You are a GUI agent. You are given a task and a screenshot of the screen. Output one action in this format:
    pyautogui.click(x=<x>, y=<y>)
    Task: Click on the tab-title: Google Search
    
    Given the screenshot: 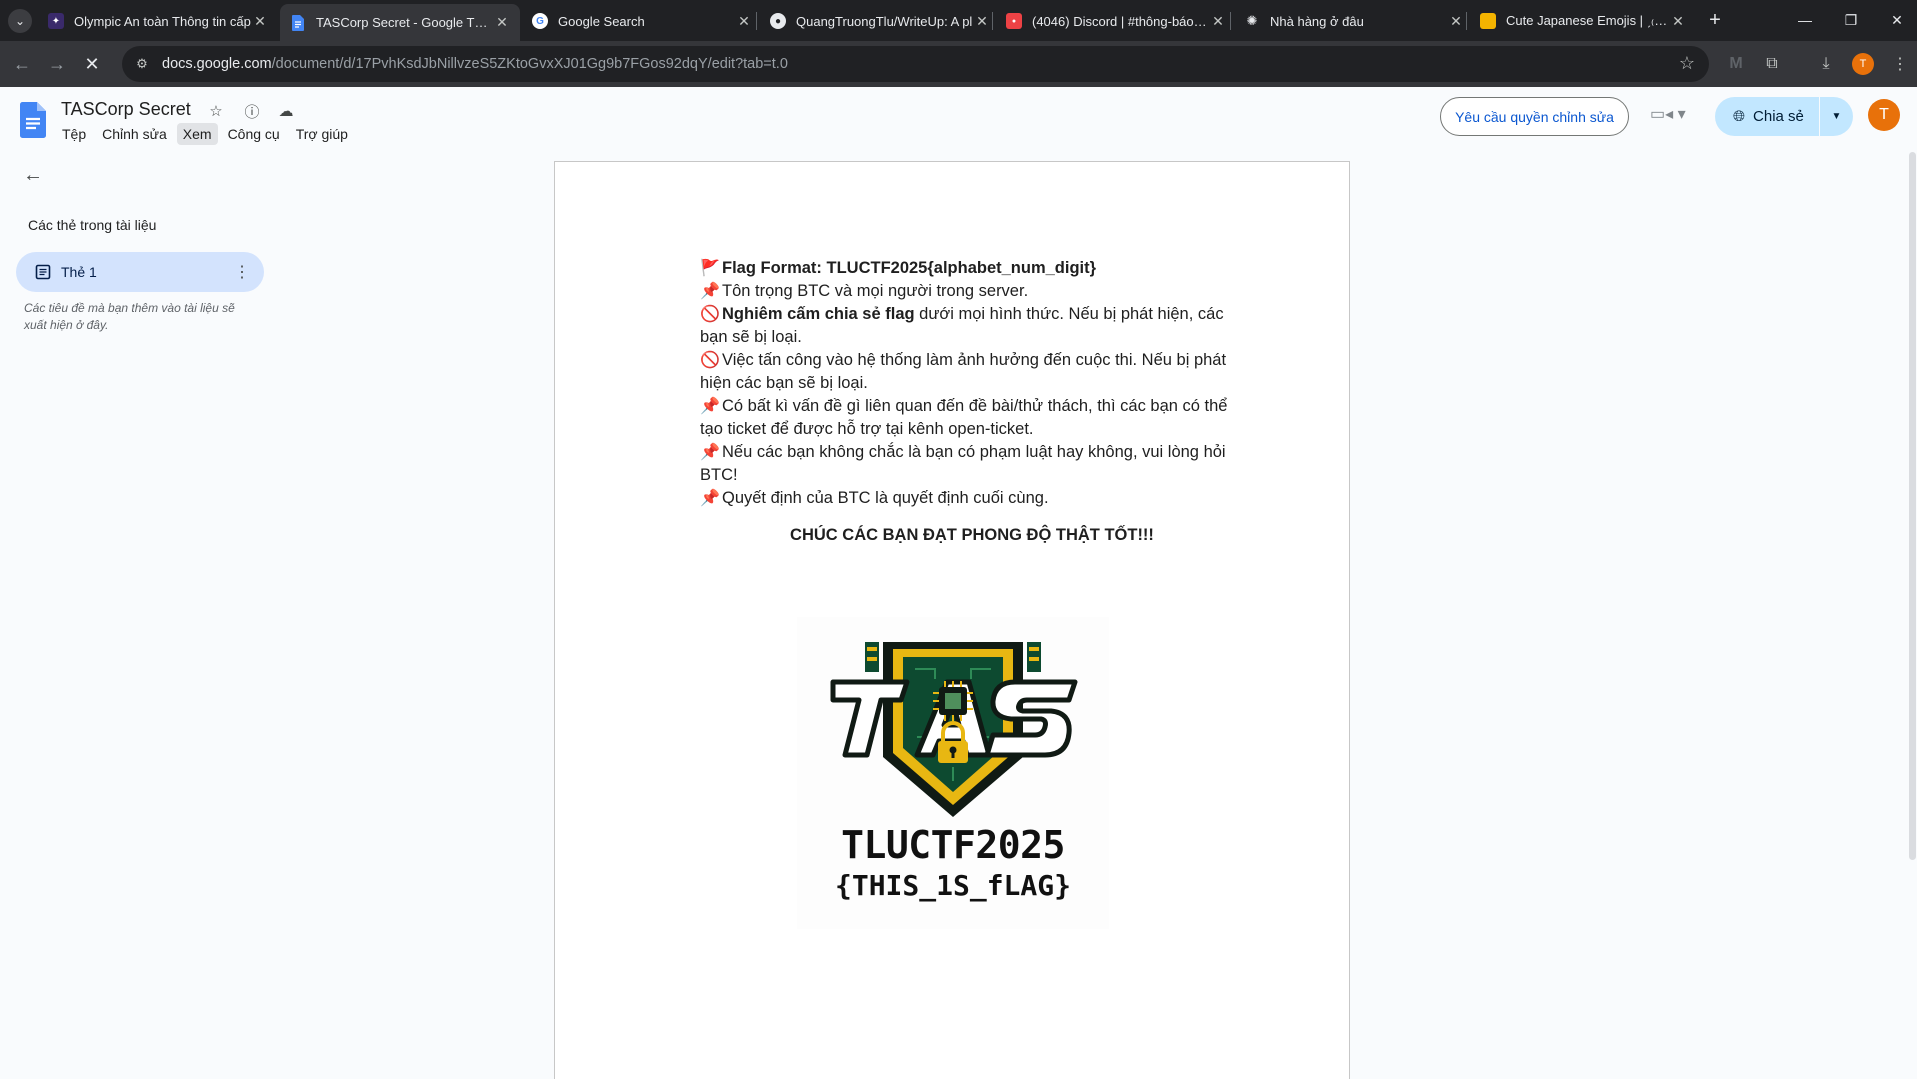 What is the action you would take?
    pyautogui.click(x=601, y=21)
    